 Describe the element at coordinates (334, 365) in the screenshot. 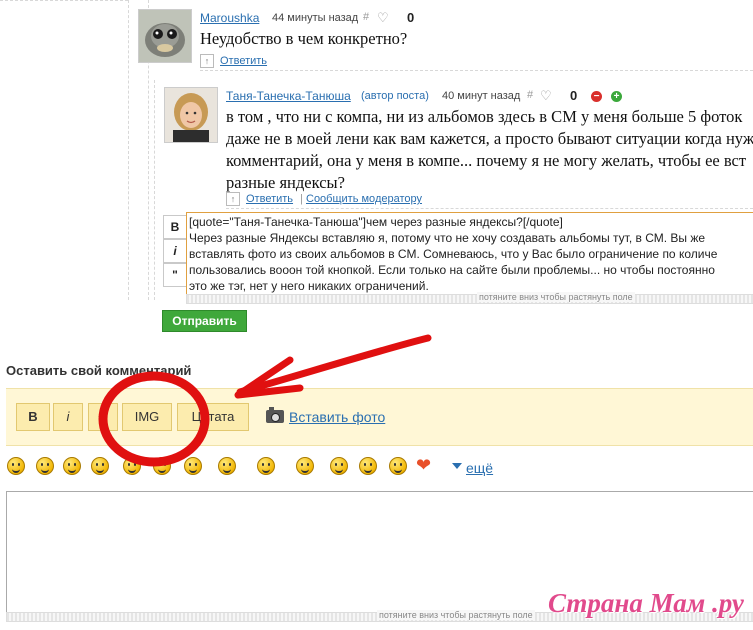

I see `annotation-arrow-shaft` at that location.